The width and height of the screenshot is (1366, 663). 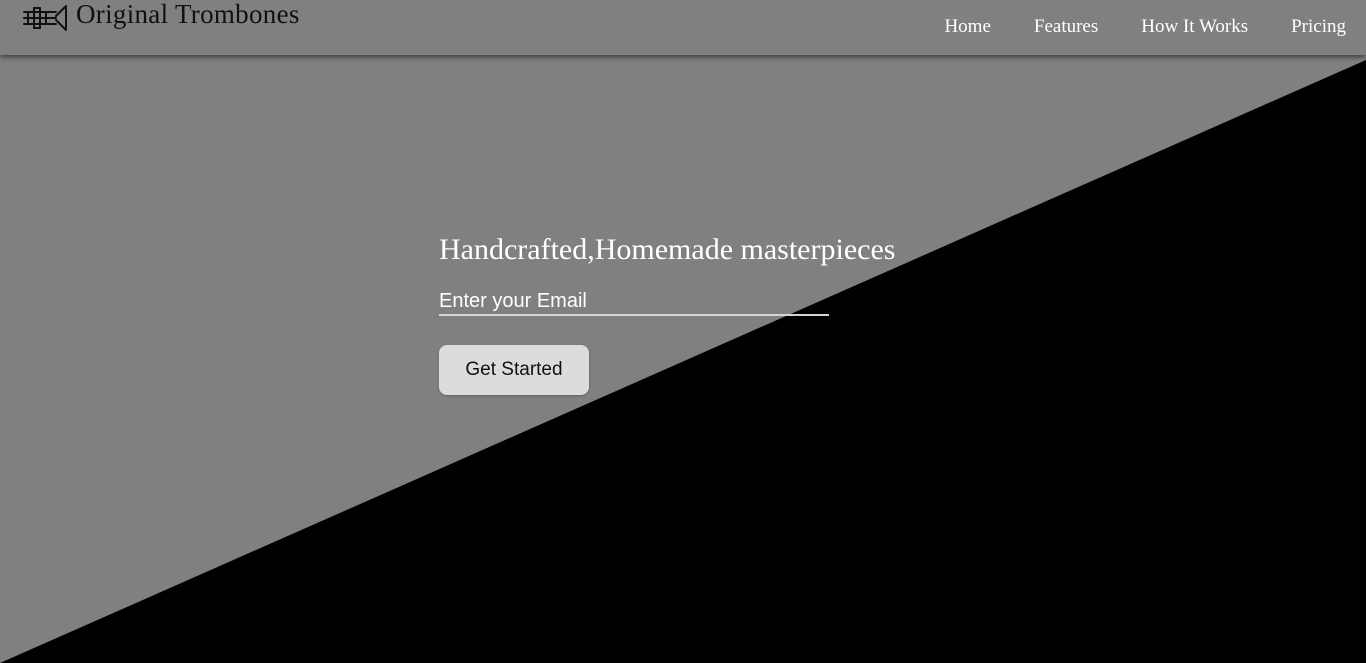 What do you see at coordinates (188, 14) in the screenshot?
I see `brand-name: Original Trombones` at bounding box center [188, 14].